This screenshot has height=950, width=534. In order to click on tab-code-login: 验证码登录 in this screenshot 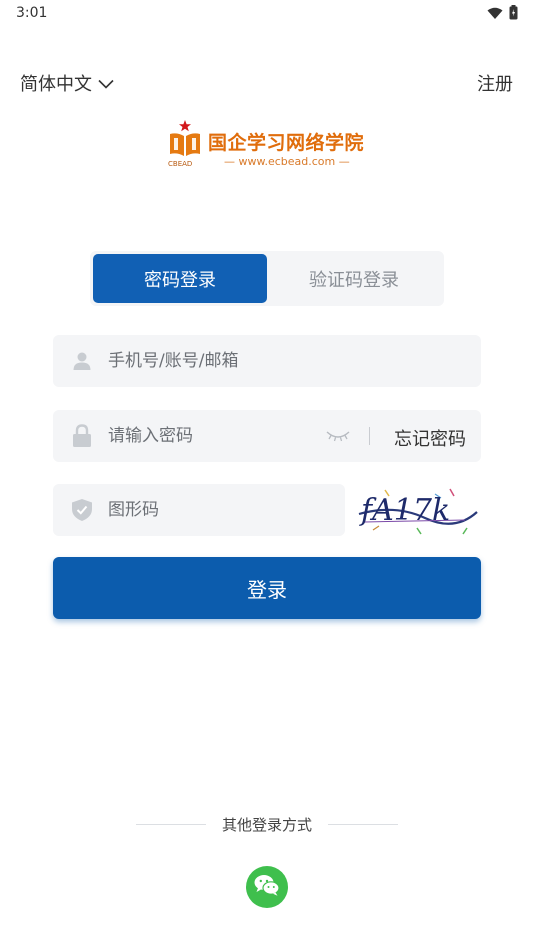, I will do `click(354, 278)`.